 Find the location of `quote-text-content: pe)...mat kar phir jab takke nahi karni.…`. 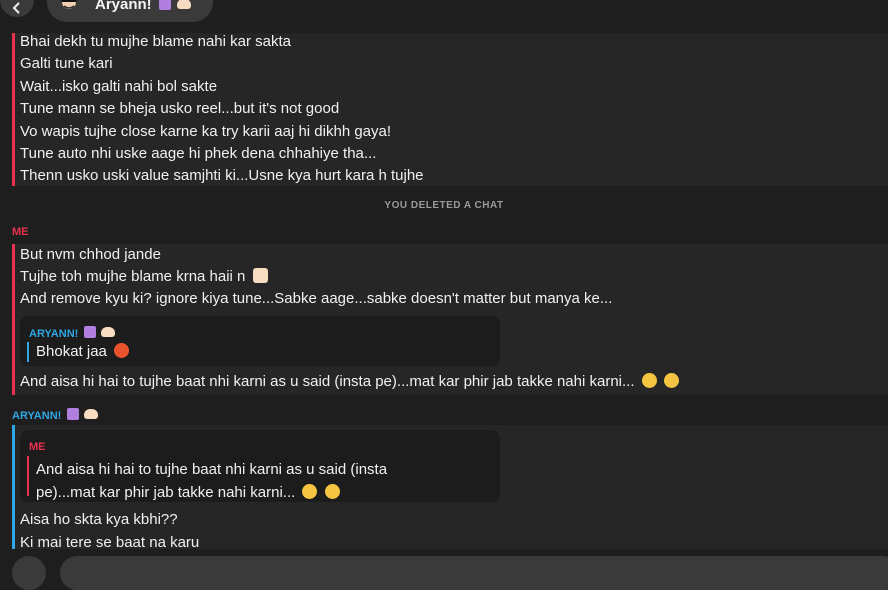

quote-text-content: pe)...mat kar phir jab takke nahi karni.… is located at coordinates (166, 492).